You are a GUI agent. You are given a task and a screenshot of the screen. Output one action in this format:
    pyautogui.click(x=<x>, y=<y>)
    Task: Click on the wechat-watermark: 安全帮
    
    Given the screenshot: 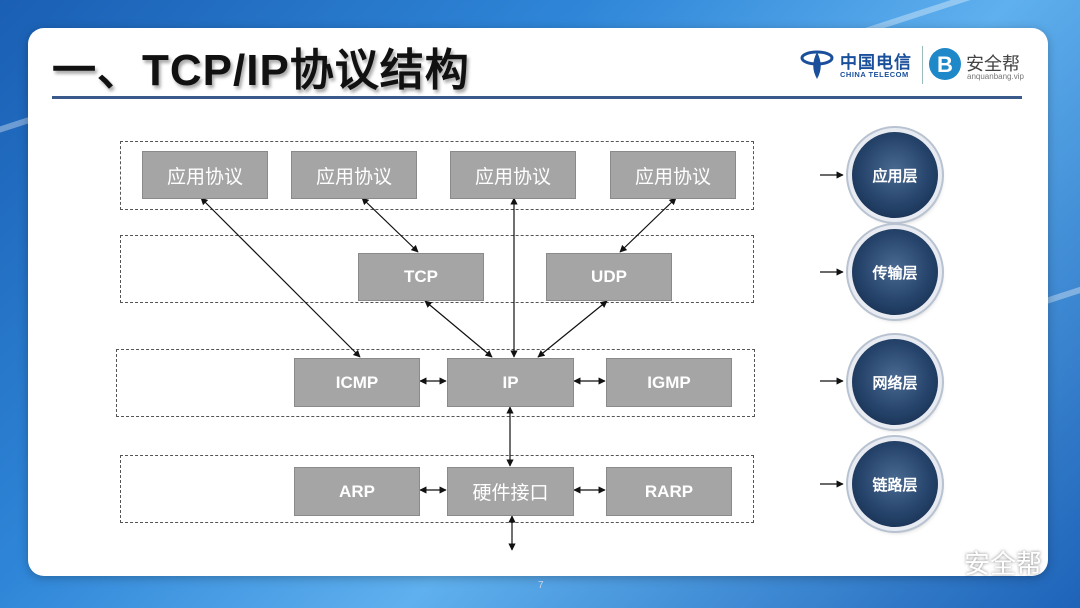 What is the action you would take?
    pyautogui.click(x=980, y=562)
    